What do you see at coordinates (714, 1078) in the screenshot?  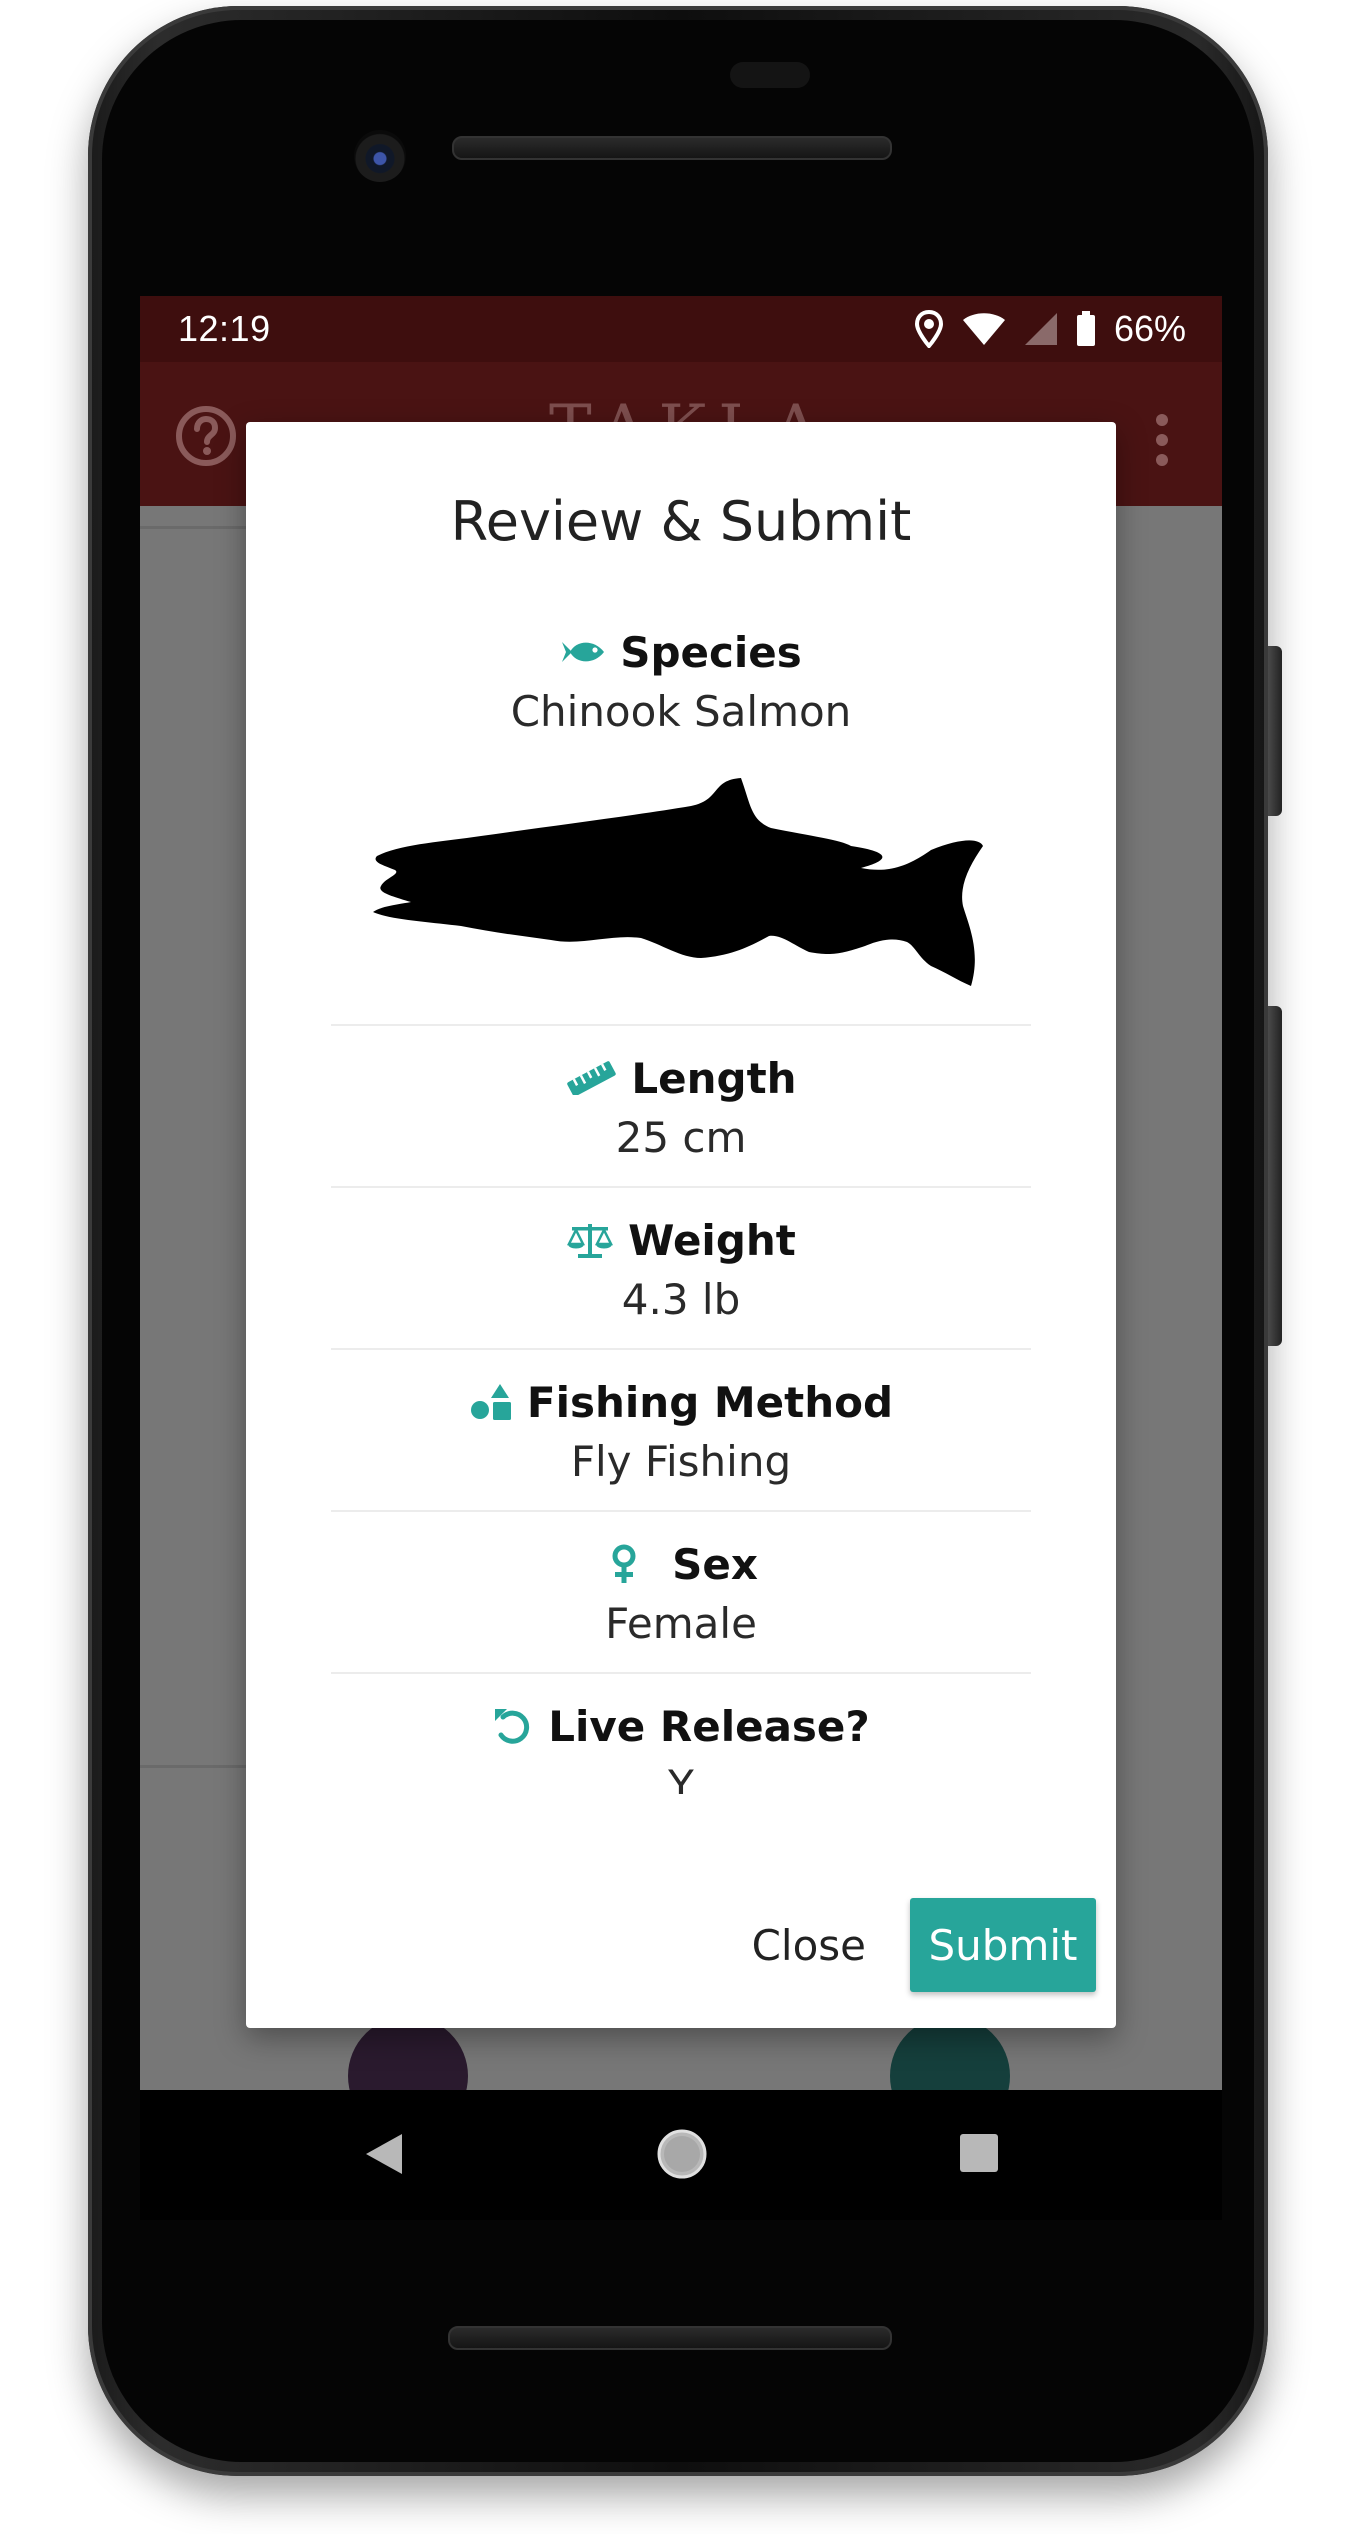 I see `length-label: Length` at bounding box center [714, 1078].